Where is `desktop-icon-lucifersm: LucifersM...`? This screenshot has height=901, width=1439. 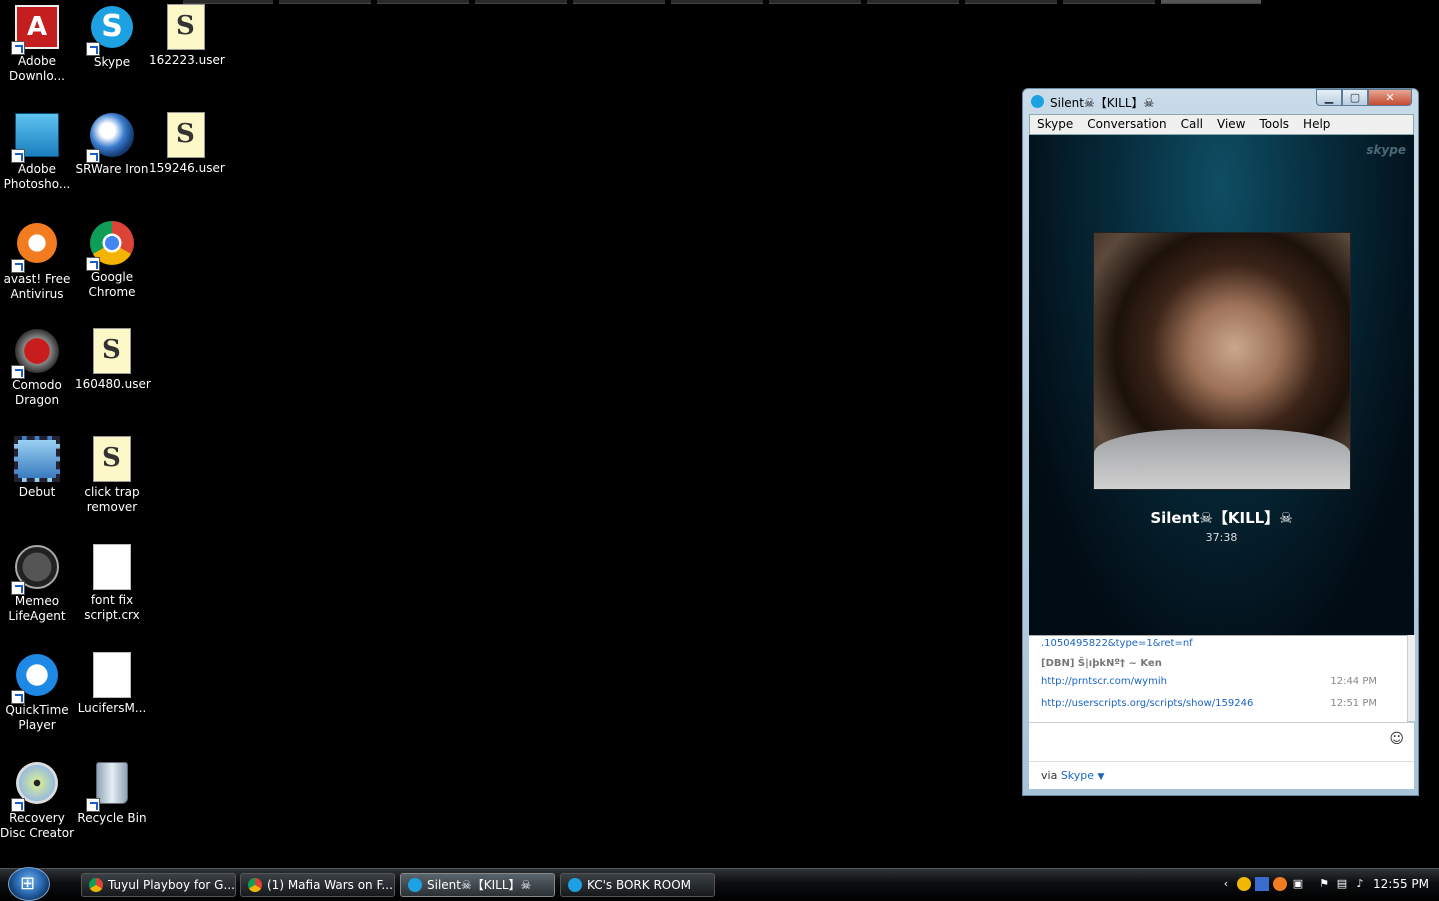 desktop-icon-lucifersm: LucifersM... is located at coordinates (112, 683).